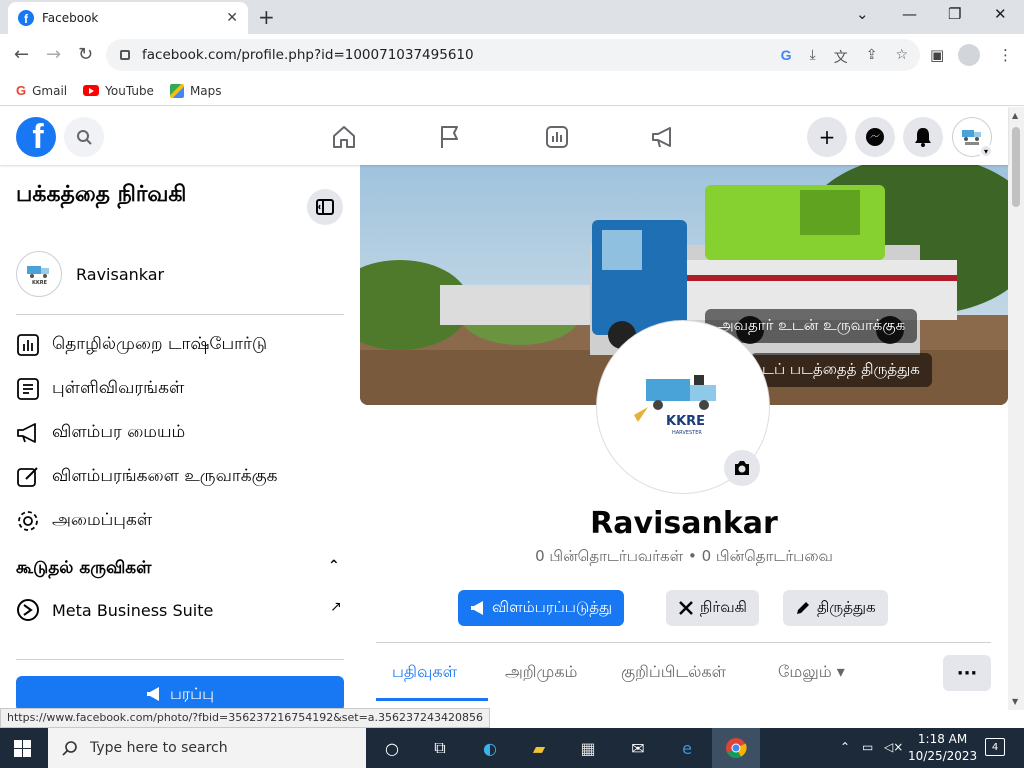  I want to click on page-switcher: KKRE Ravisankar, so click(90, 274).